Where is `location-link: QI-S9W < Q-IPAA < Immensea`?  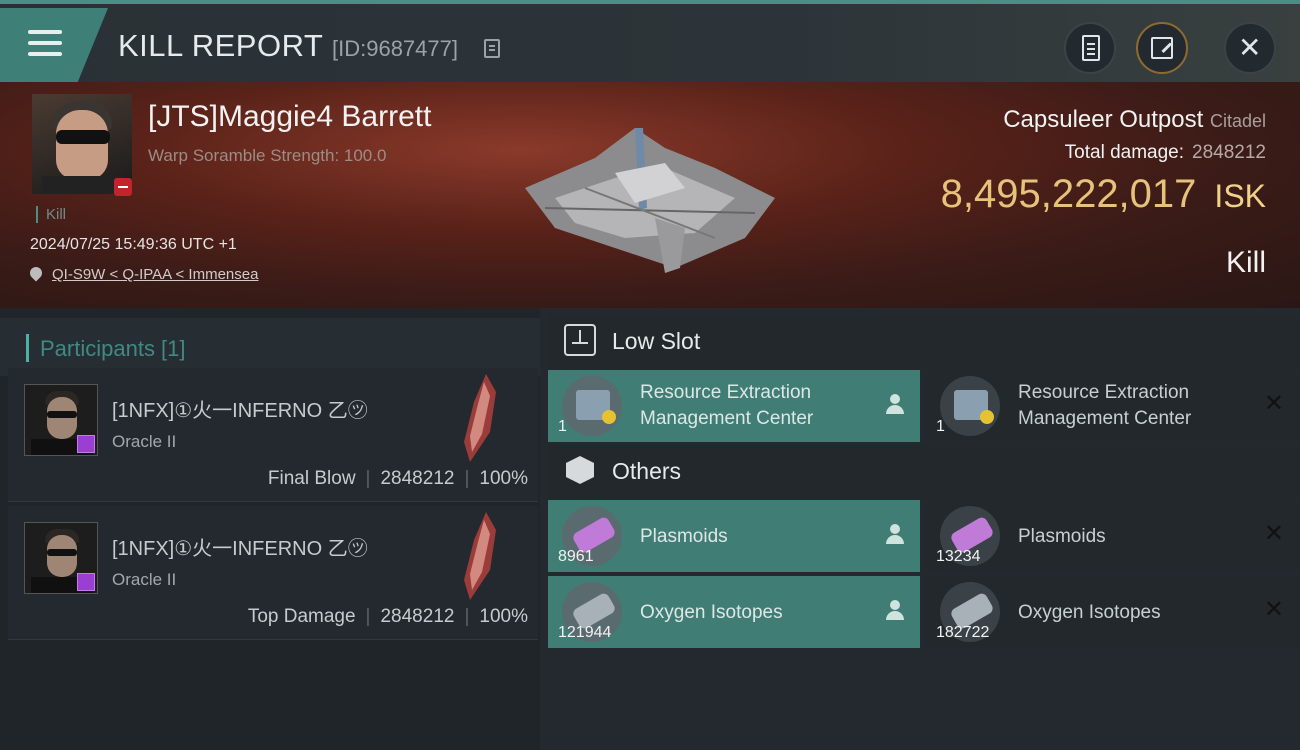 location-link: QI-S9W < Q-IPAA < Immensea is located at coordinates (155, 274).